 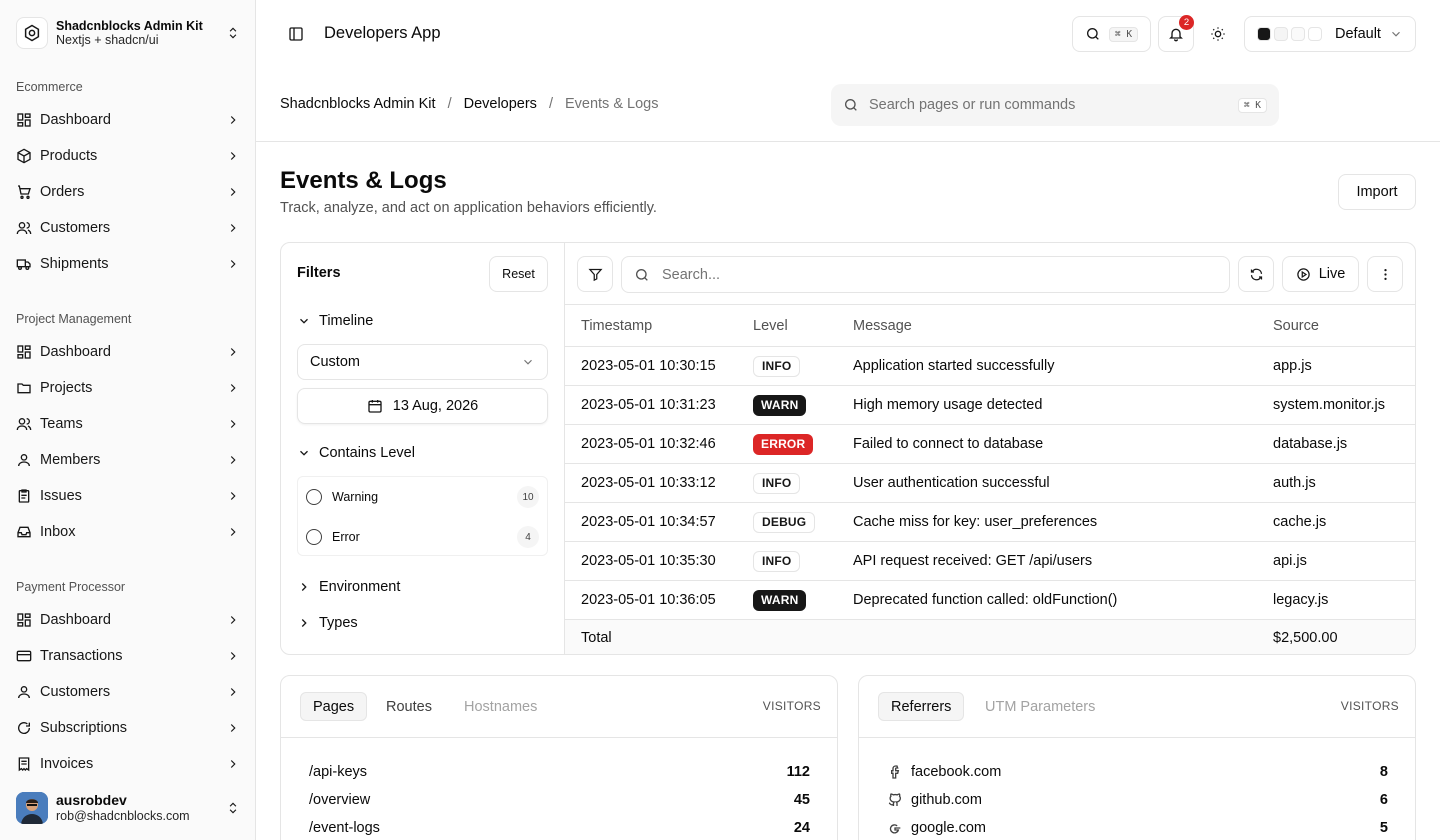 I want to click on date-picker-value: 13 Aug, 2026, so click(x=435, y=406).